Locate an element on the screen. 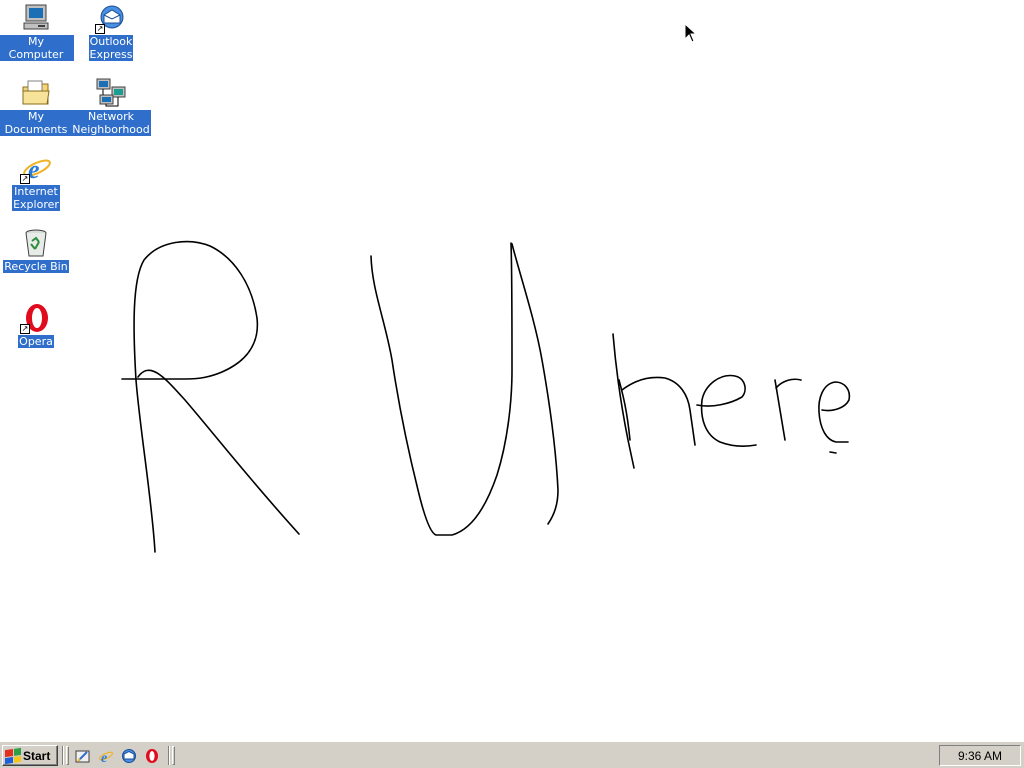 Image resolution: width=1024 pixels, height=768 pixels. quick-launch-opera is located at coordinates (152, 756).